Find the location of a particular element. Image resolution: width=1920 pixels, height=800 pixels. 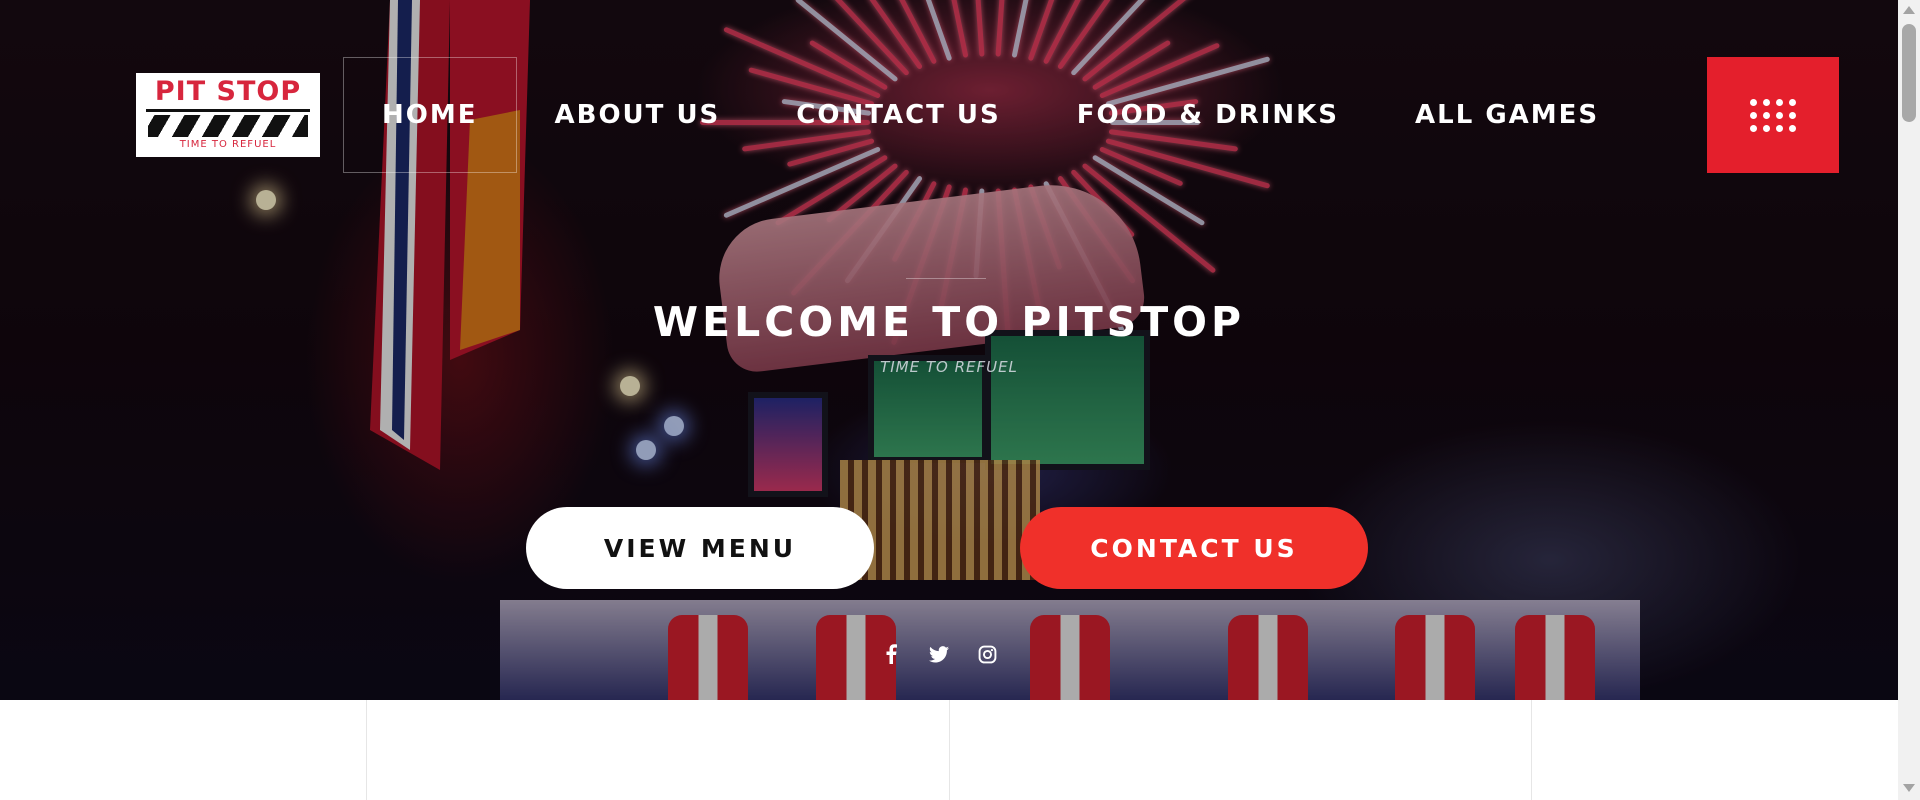

nav-item-about-us: ABOUT US is located at coordinates (638, 115).